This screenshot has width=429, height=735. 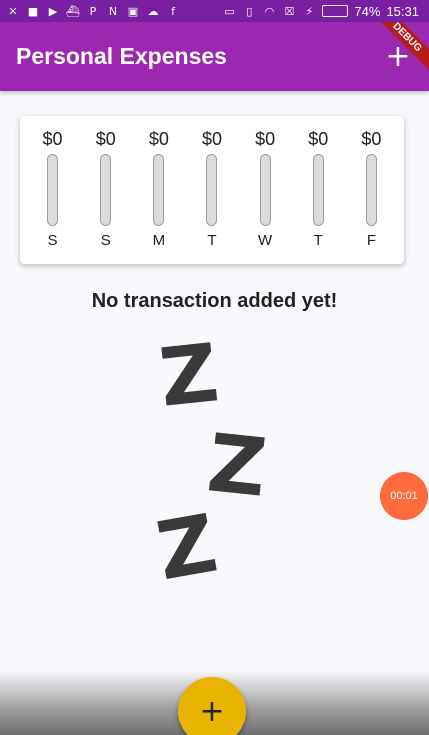 What do you see at coordinates (269, 11) in the screenshot?
I see `wifi-icon: ◠` at bounding box center [269, 11].